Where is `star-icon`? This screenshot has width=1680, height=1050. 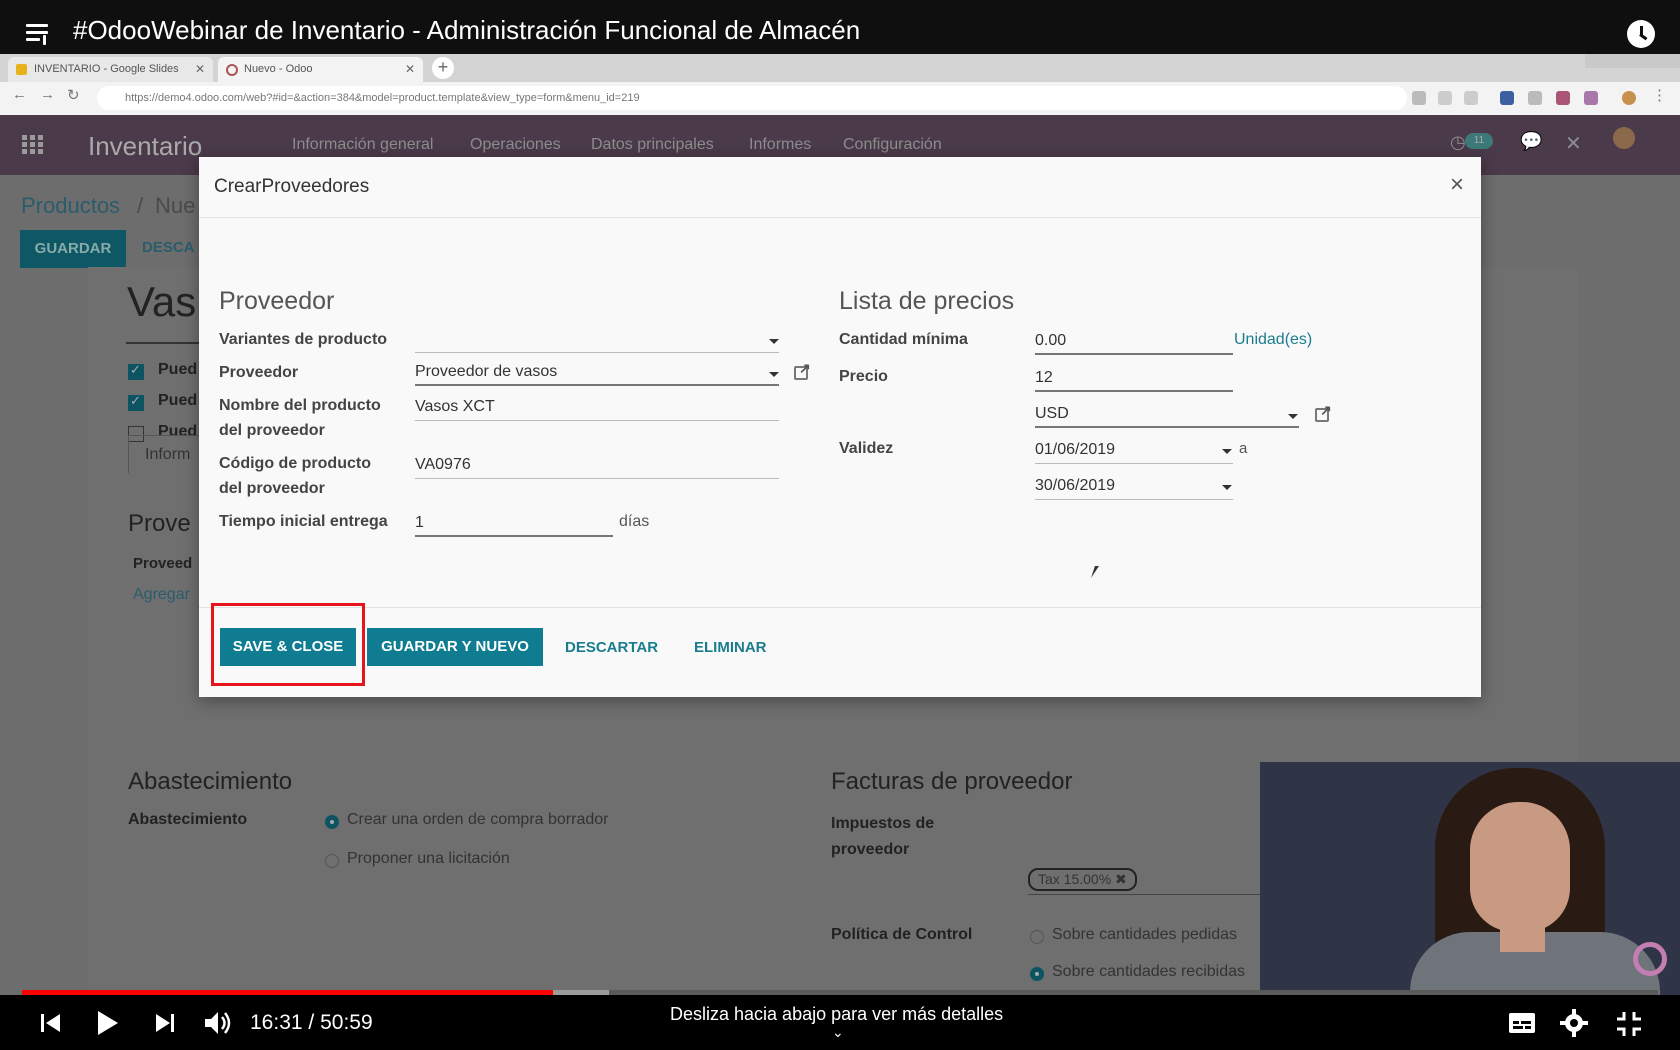 star-icon is located at coordinates (1471, 98).